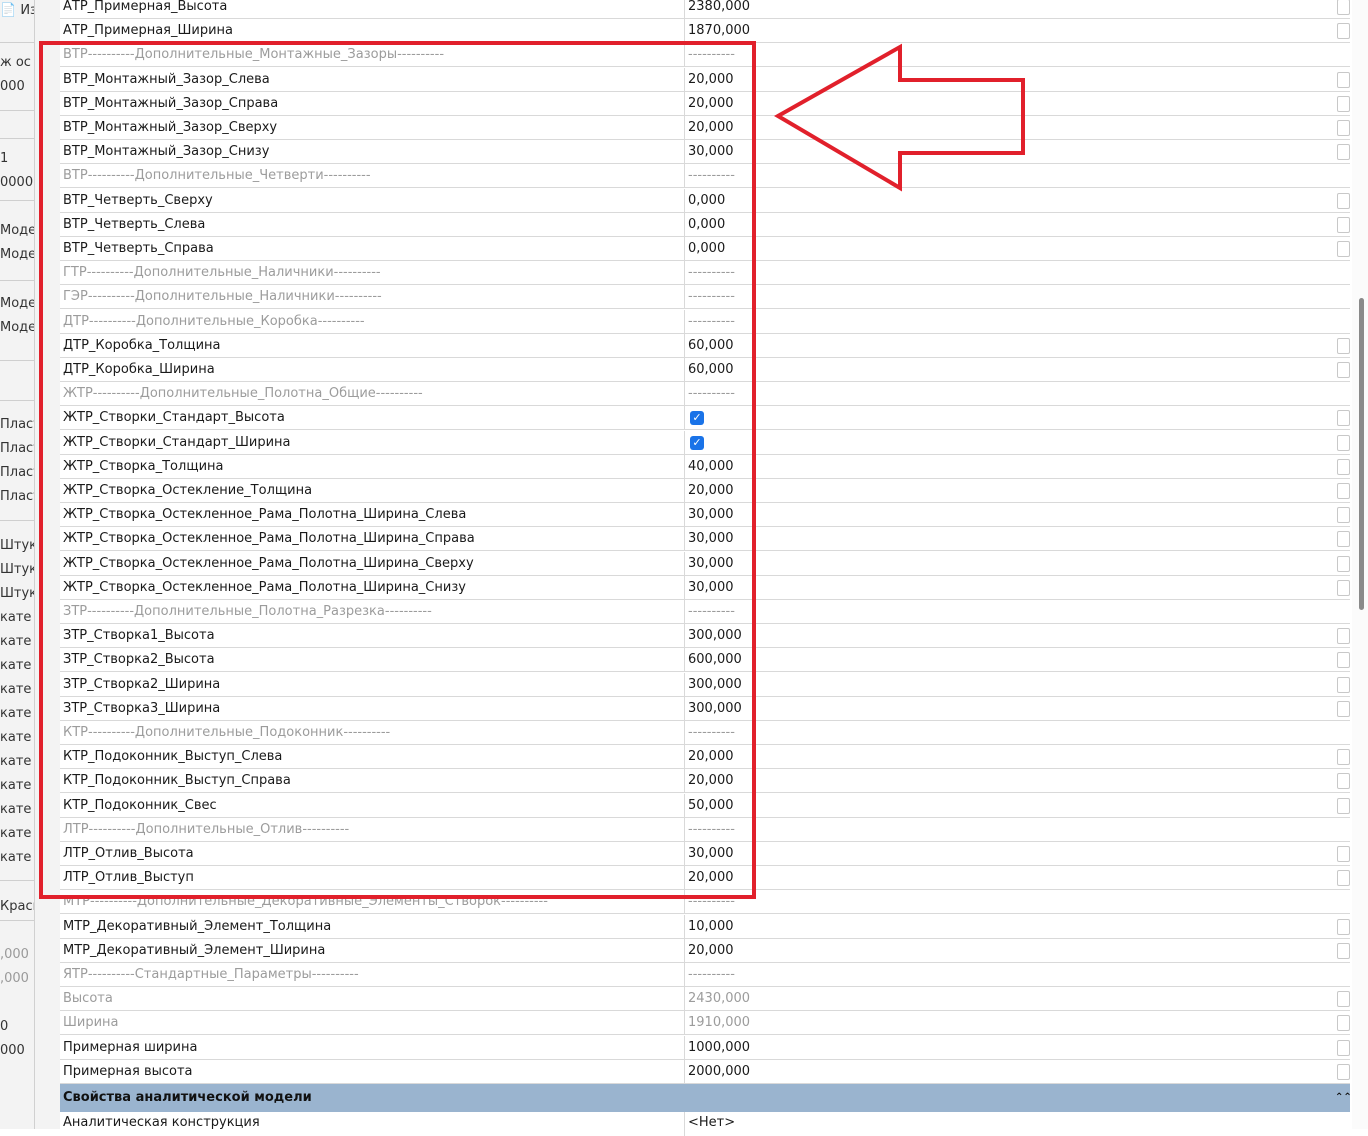 The height and width of the screenshot is (1136, 1368). I want to click on property-row: КТР_Подоконник_Выступ_Справа 20,000, so click(705, 781).